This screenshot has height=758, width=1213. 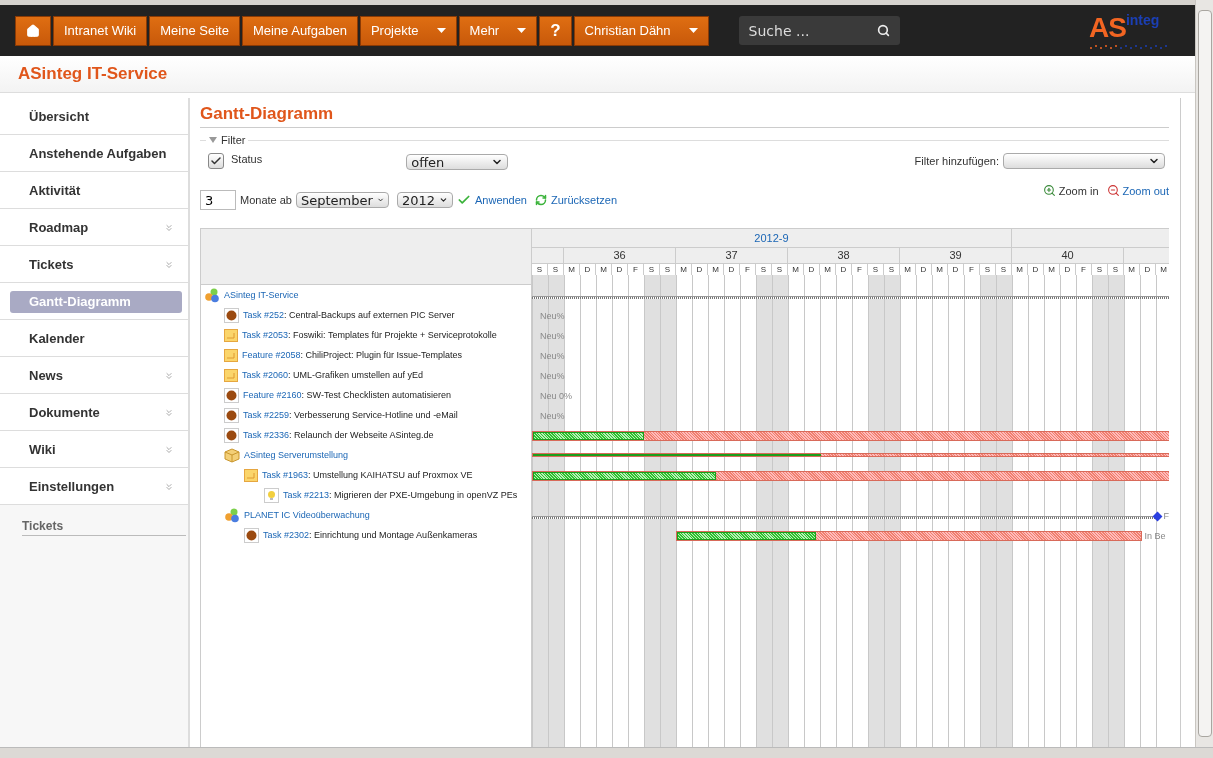 What do you see at coordinates (541, 200) in the screenshot?
I see `refresh-icon` at bounding box center [541, 200].